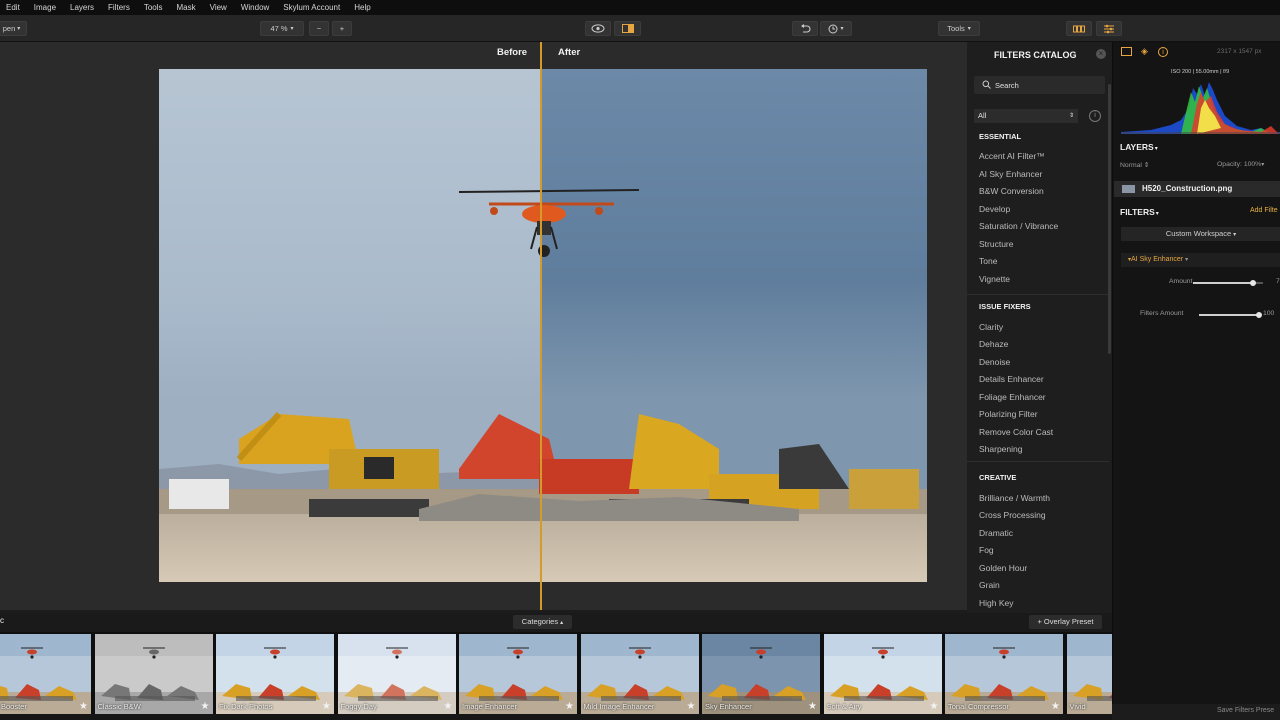 The image size is (1280, 720). What do you see at coordinates (1003, 568) in the screenshot?
I see `catalog-item-golden-hour: Golden Hour` at bounding box center [1003, 568].